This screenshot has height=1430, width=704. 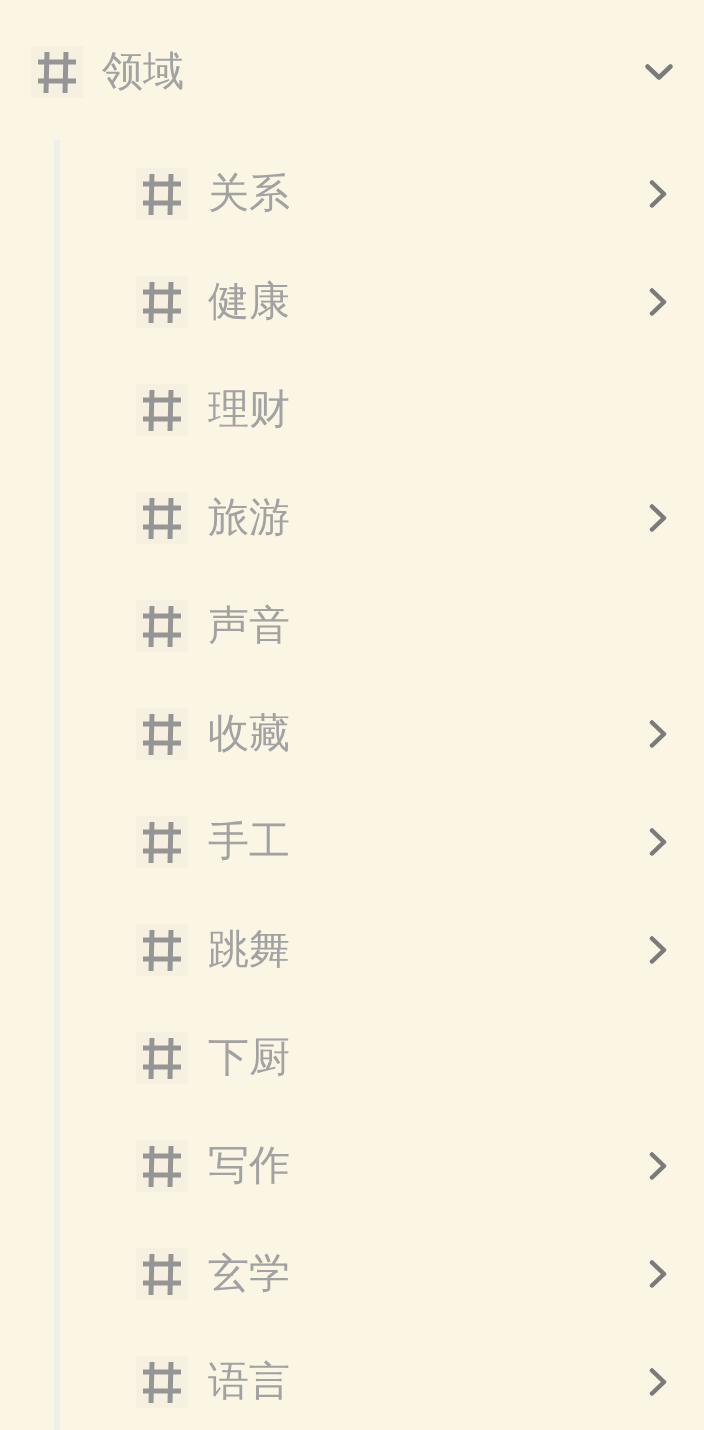 What do you see at coordinates (249, 410) in the screenshot?
I see `tag-label: 理财` at bounding box center [249, 410].